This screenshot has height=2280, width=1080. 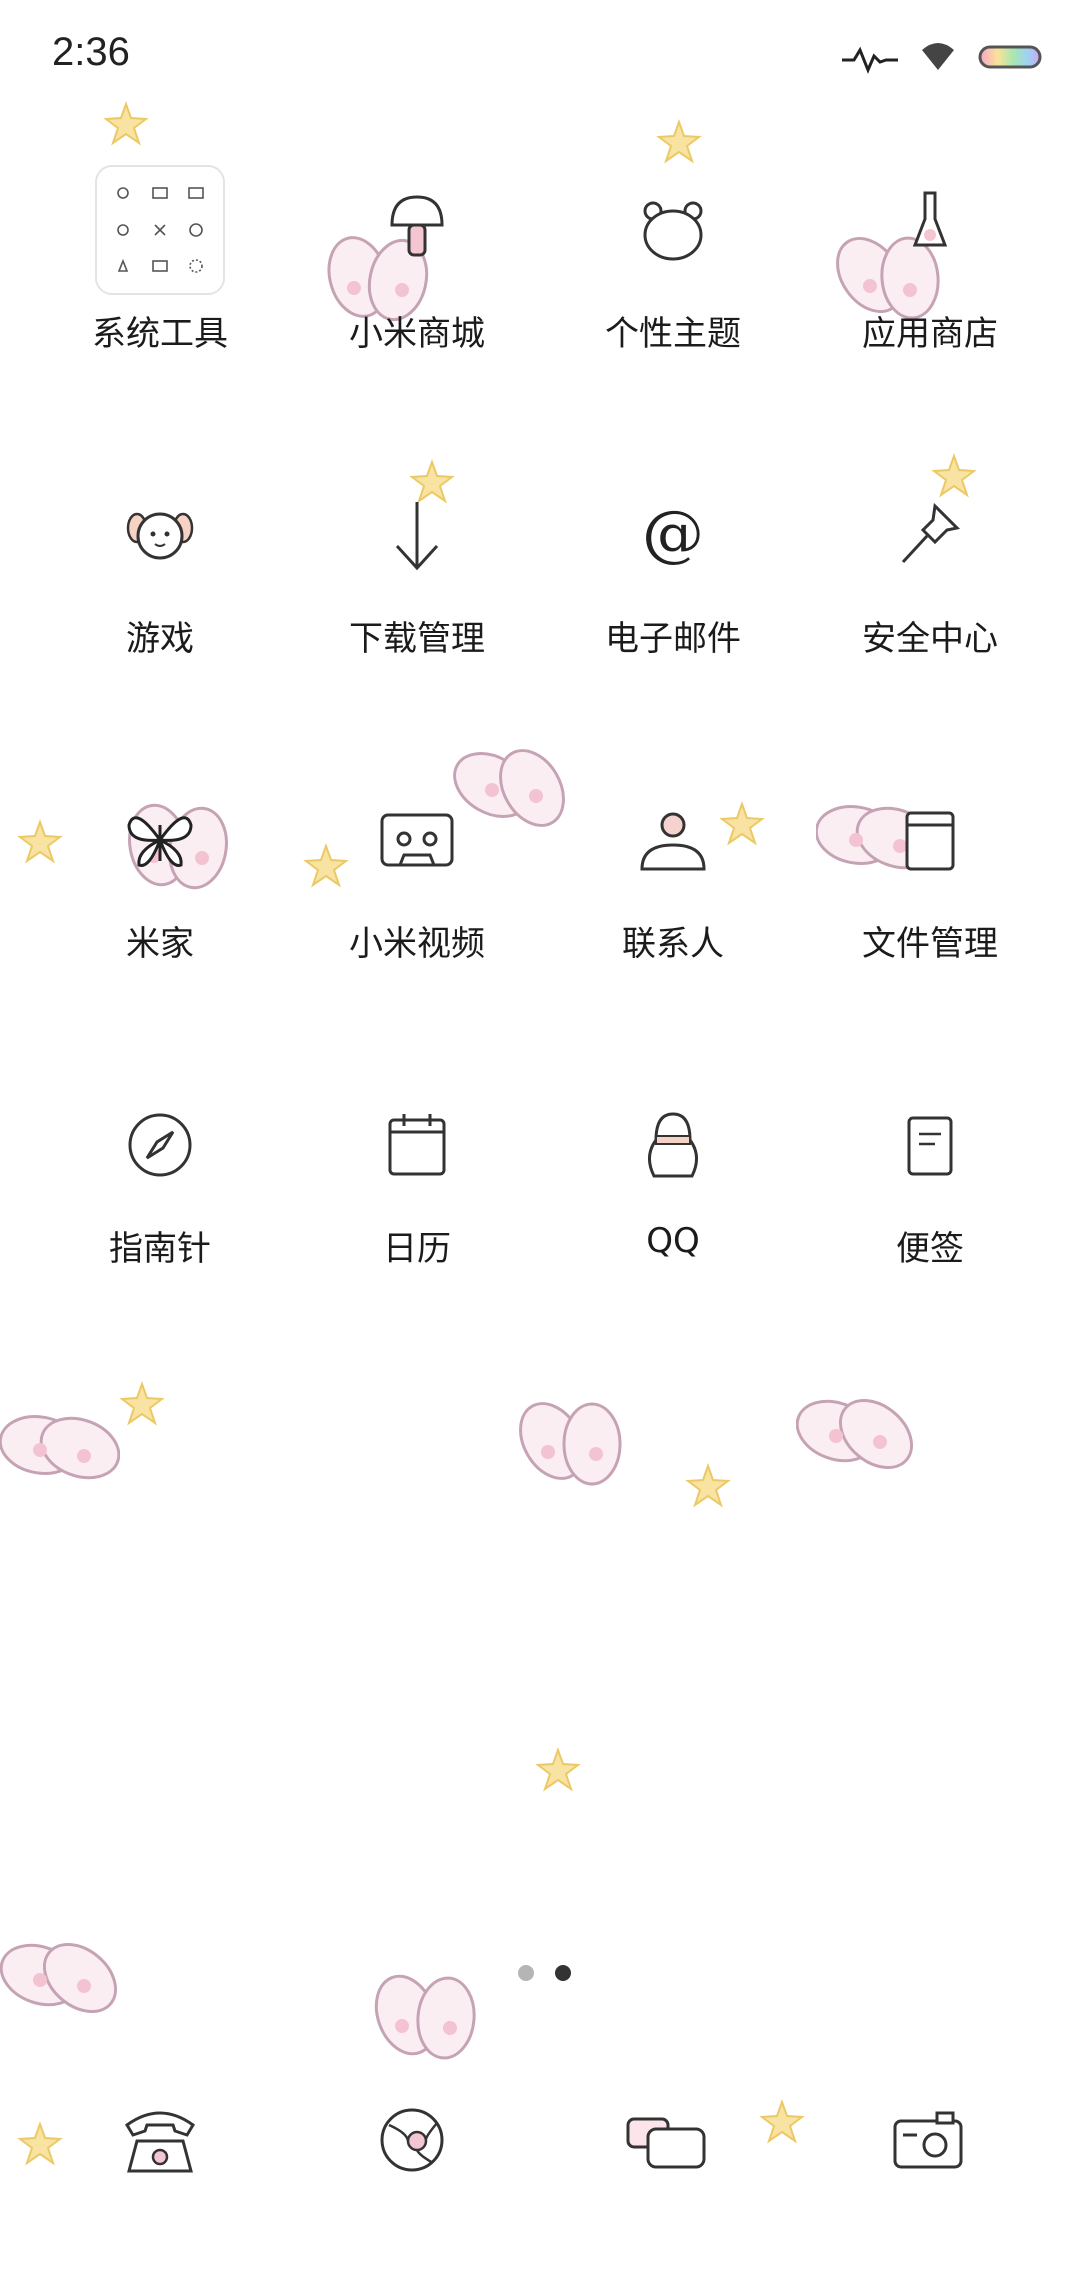 I want to click on pushpin-security-icon, so click(x=931, y=533).